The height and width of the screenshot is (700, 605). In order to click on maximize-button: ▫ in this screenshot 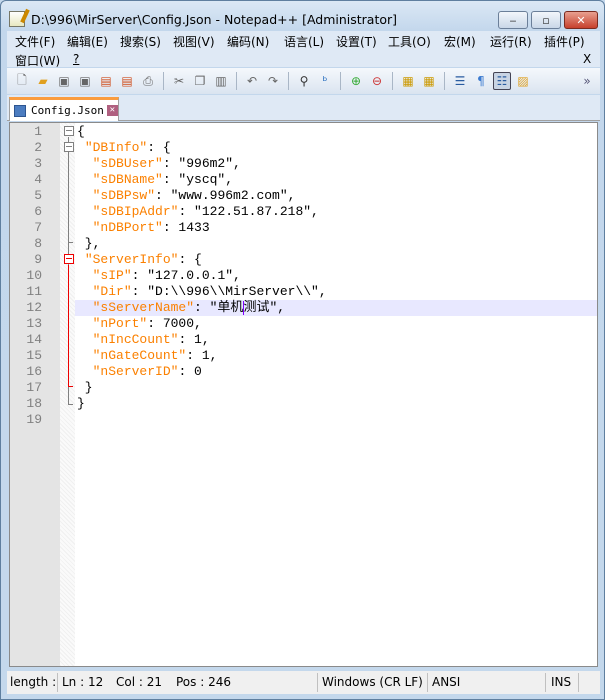, I will do `click(546, 20)`.